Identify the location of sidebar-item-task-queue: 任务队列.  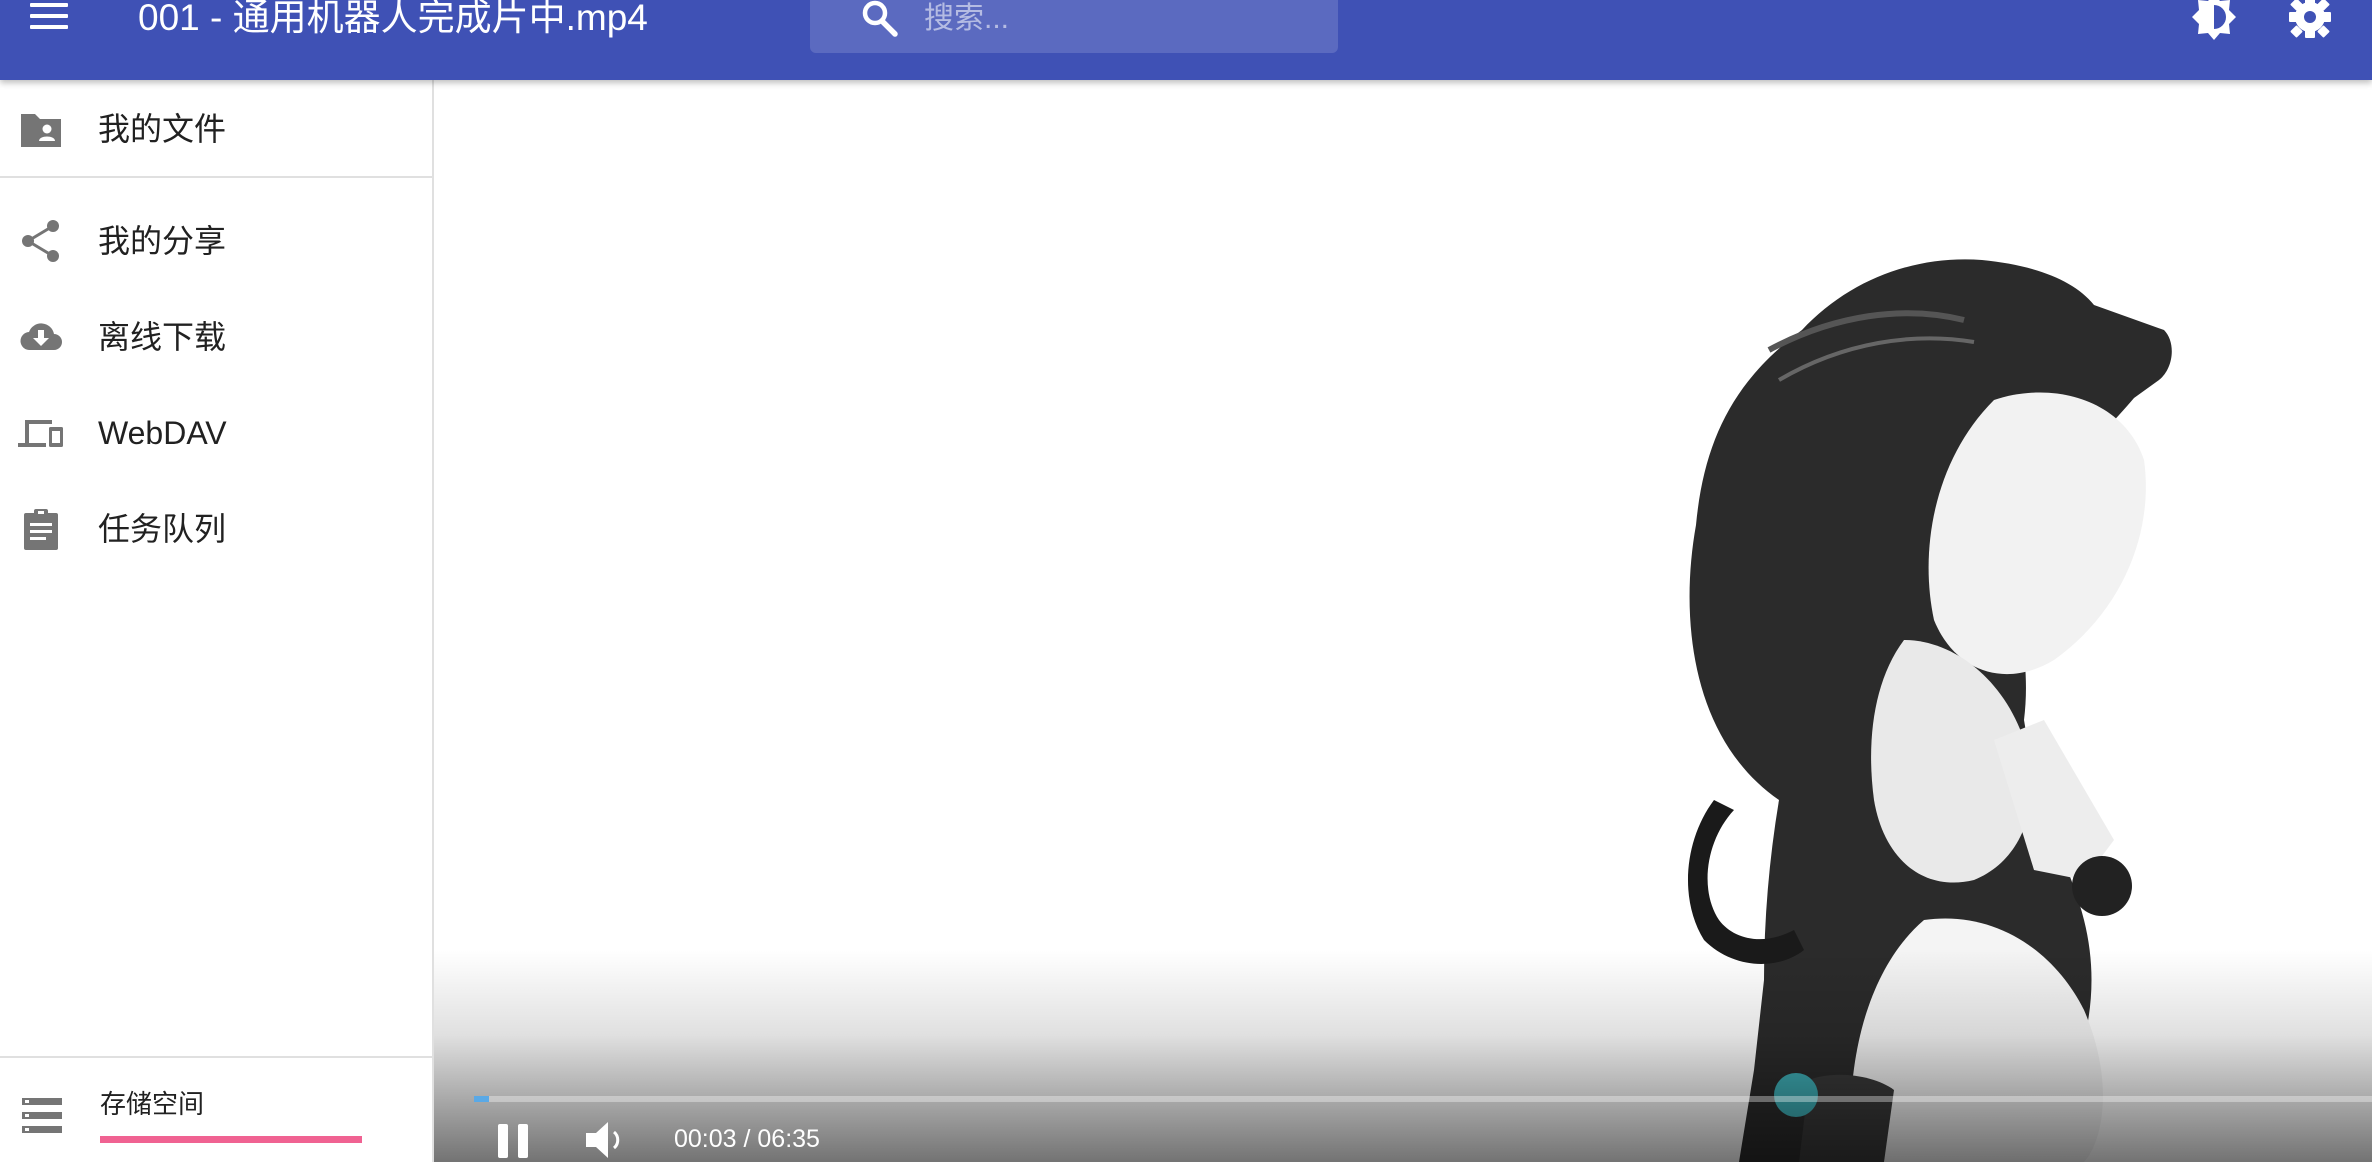
(216, 529).